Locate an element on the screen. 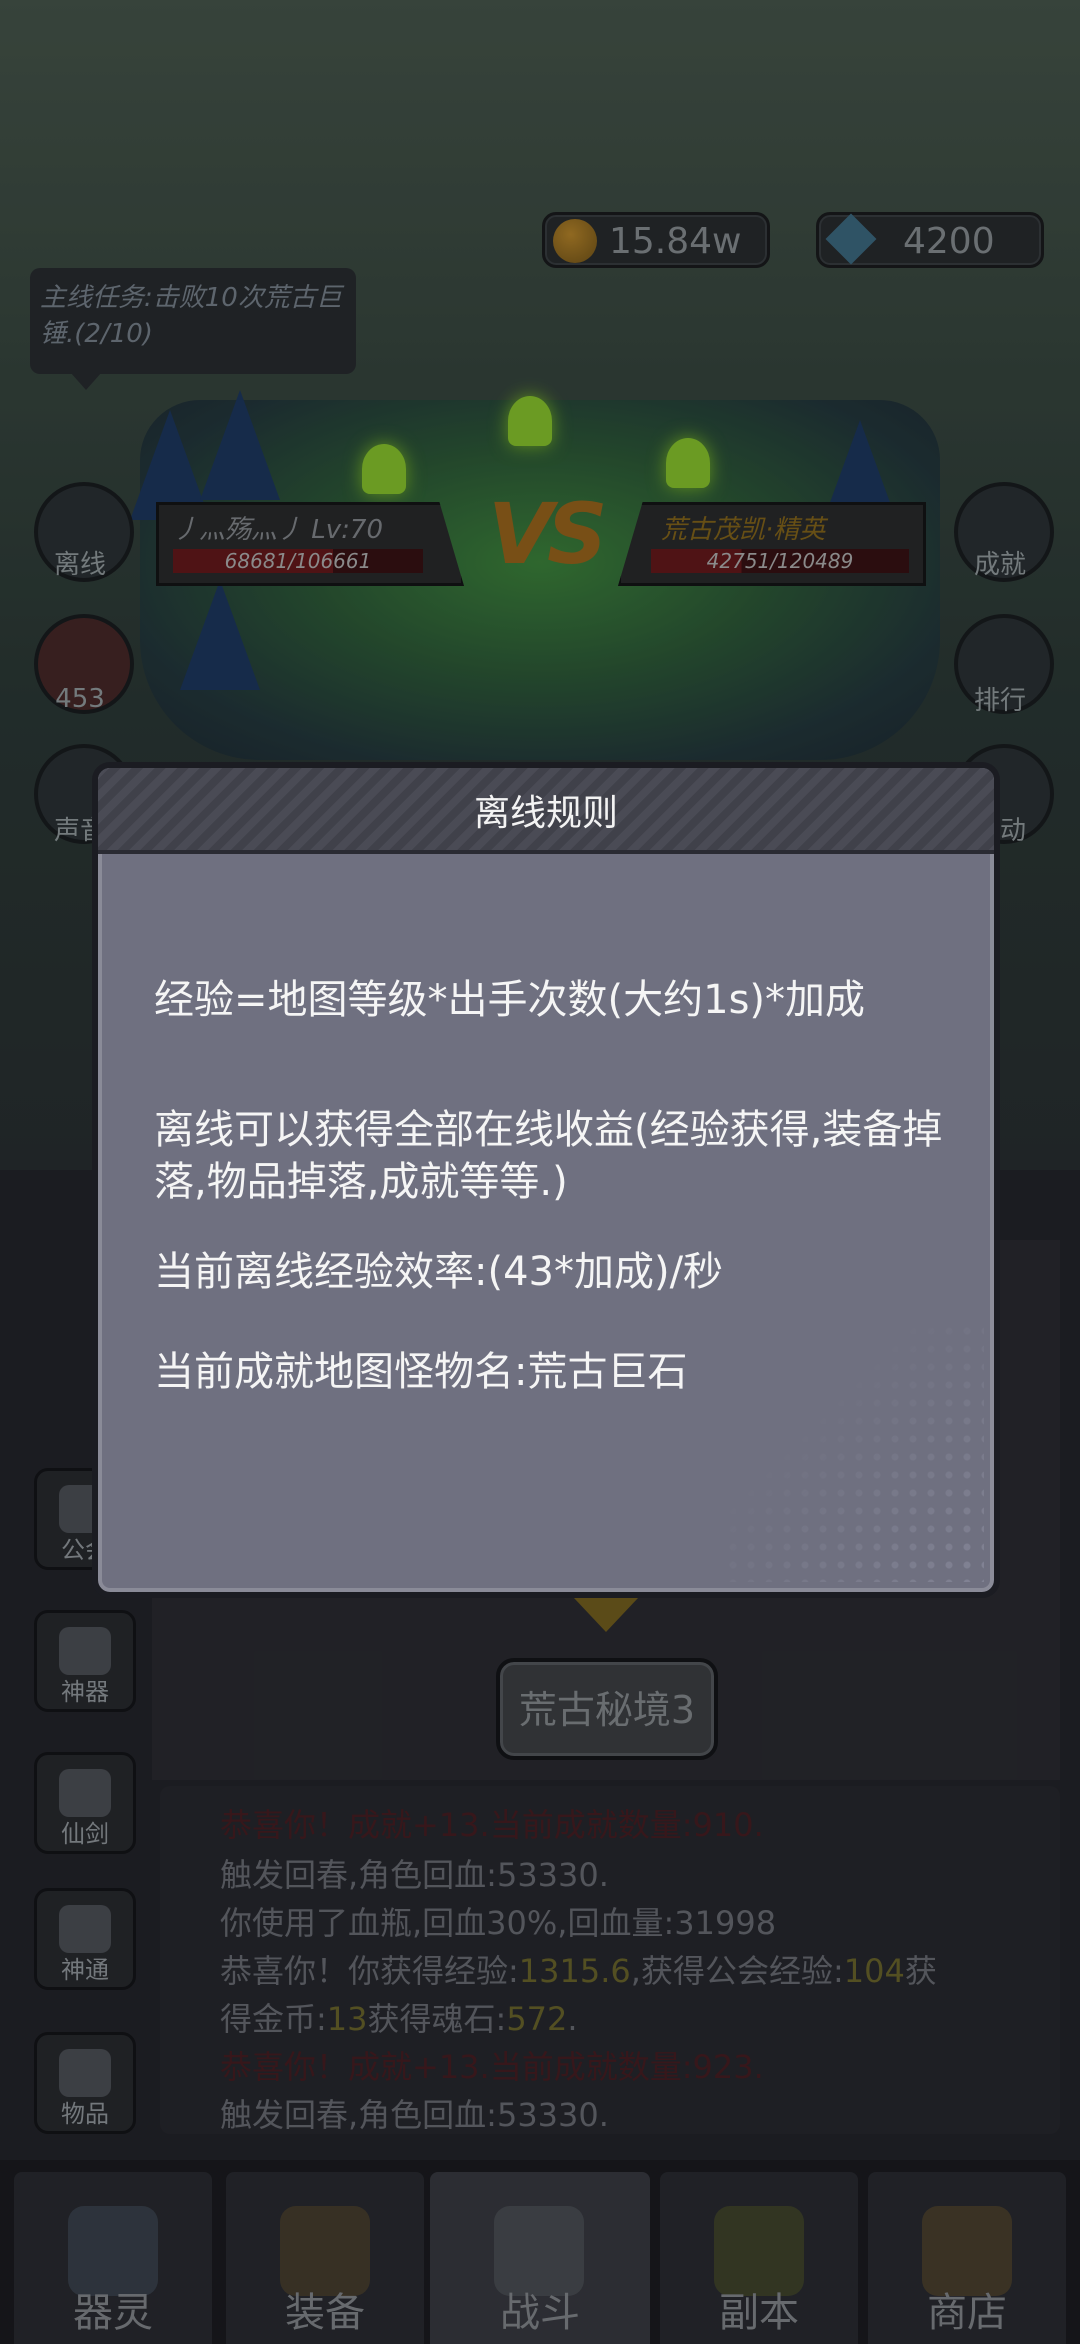  dialog-header: 离线规则 is located at coordinates (546, 811).